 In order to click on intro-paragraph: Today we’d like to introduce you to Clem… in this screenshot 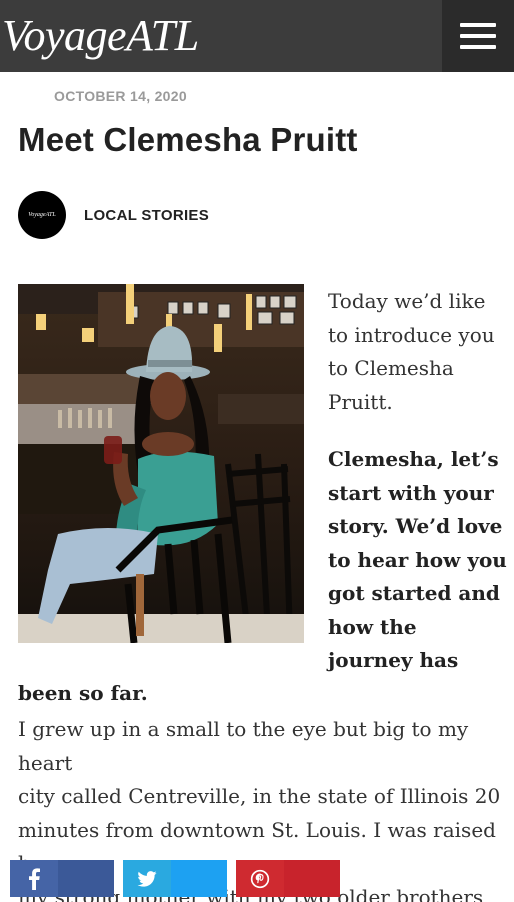, I will do `click(418, 352)`.